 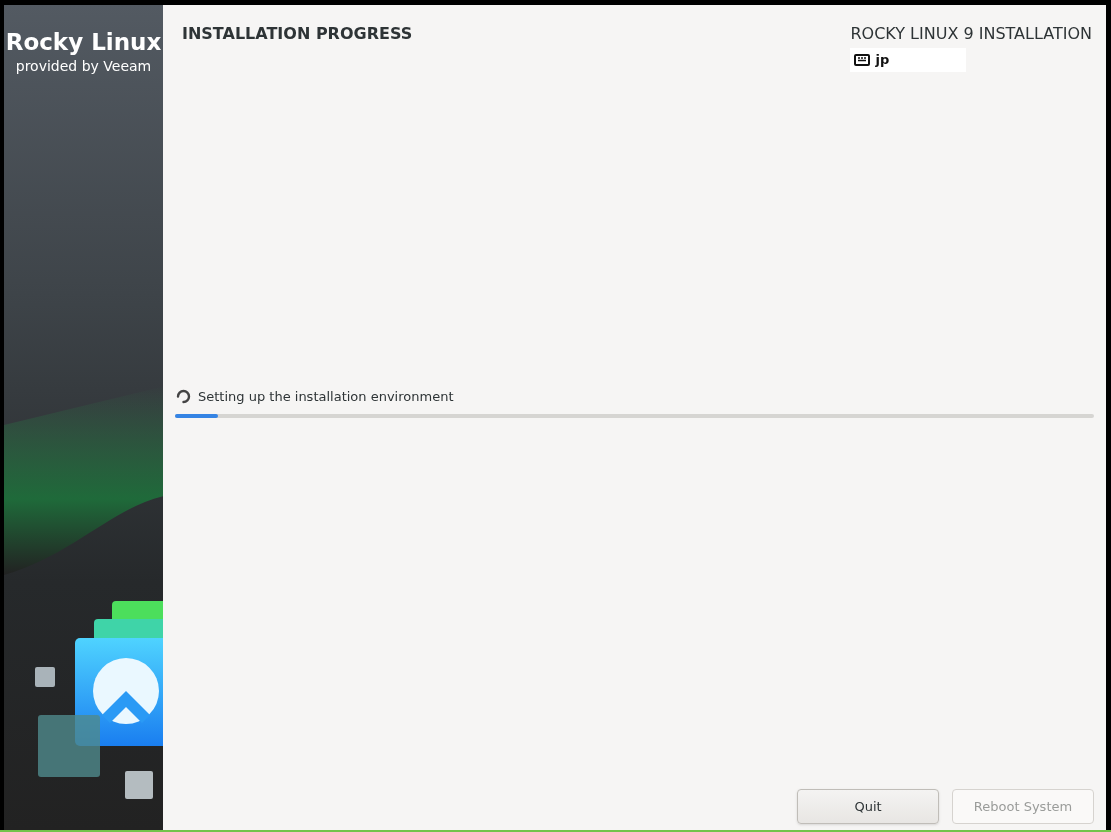 I want to click on progress-message: Setting up the installation environment, so click(x=326, y=397).